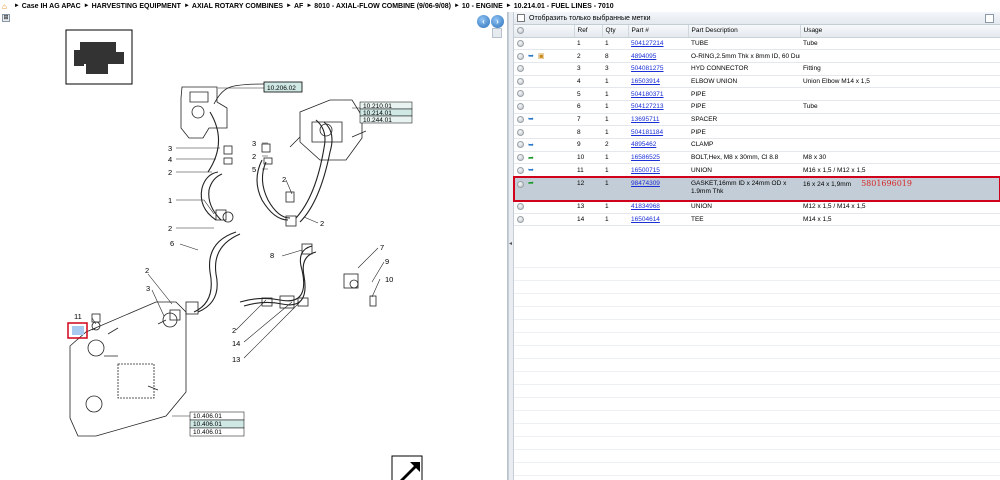 The image size is (1000, 480). Describe the element at coordinates (236, 359) in the screenshot. I see `diagram-callout: 13` at that location.